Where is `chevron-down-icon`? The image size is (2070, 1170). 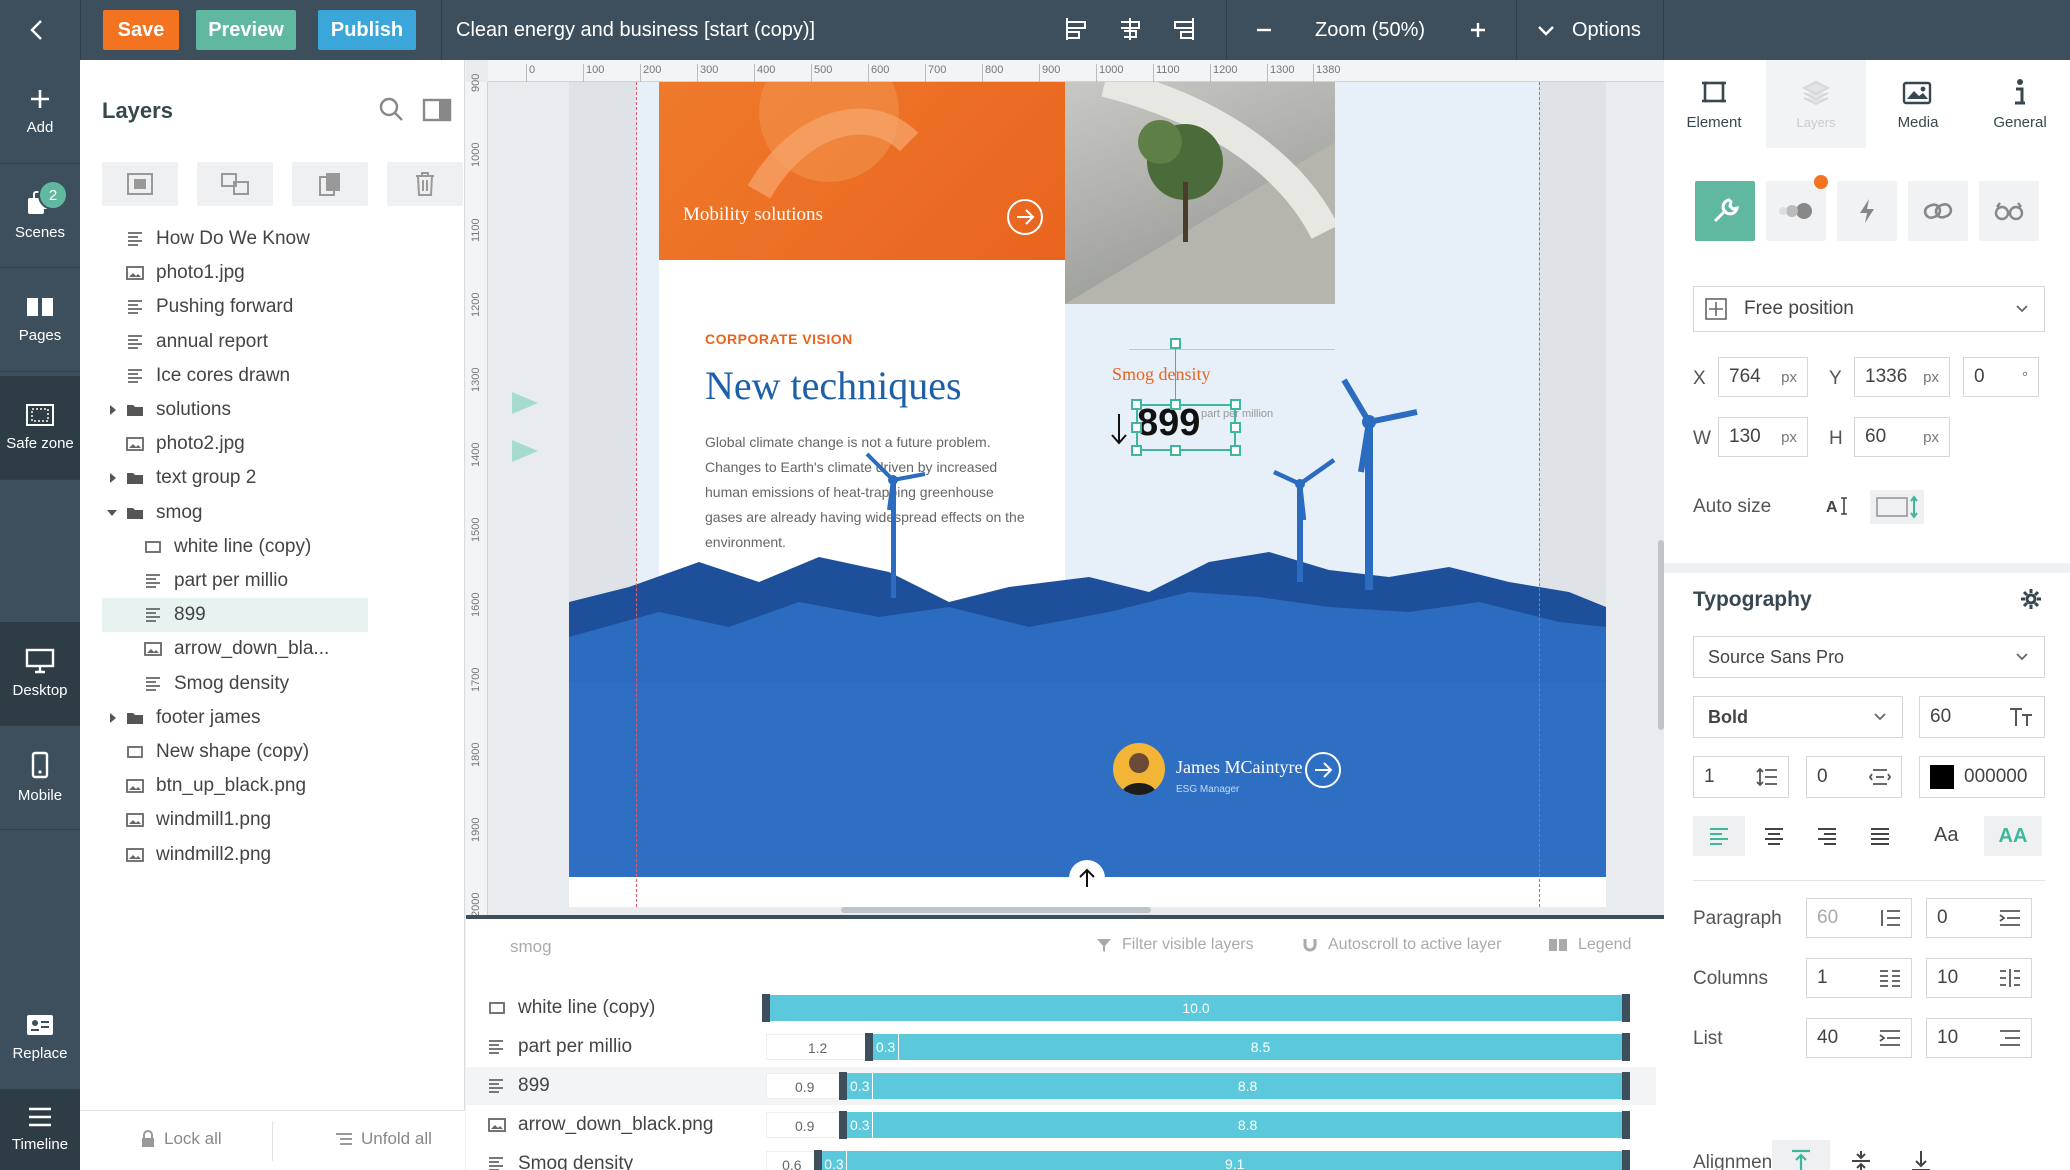
chevron-down-icon is located at coordinates (1546, 31).